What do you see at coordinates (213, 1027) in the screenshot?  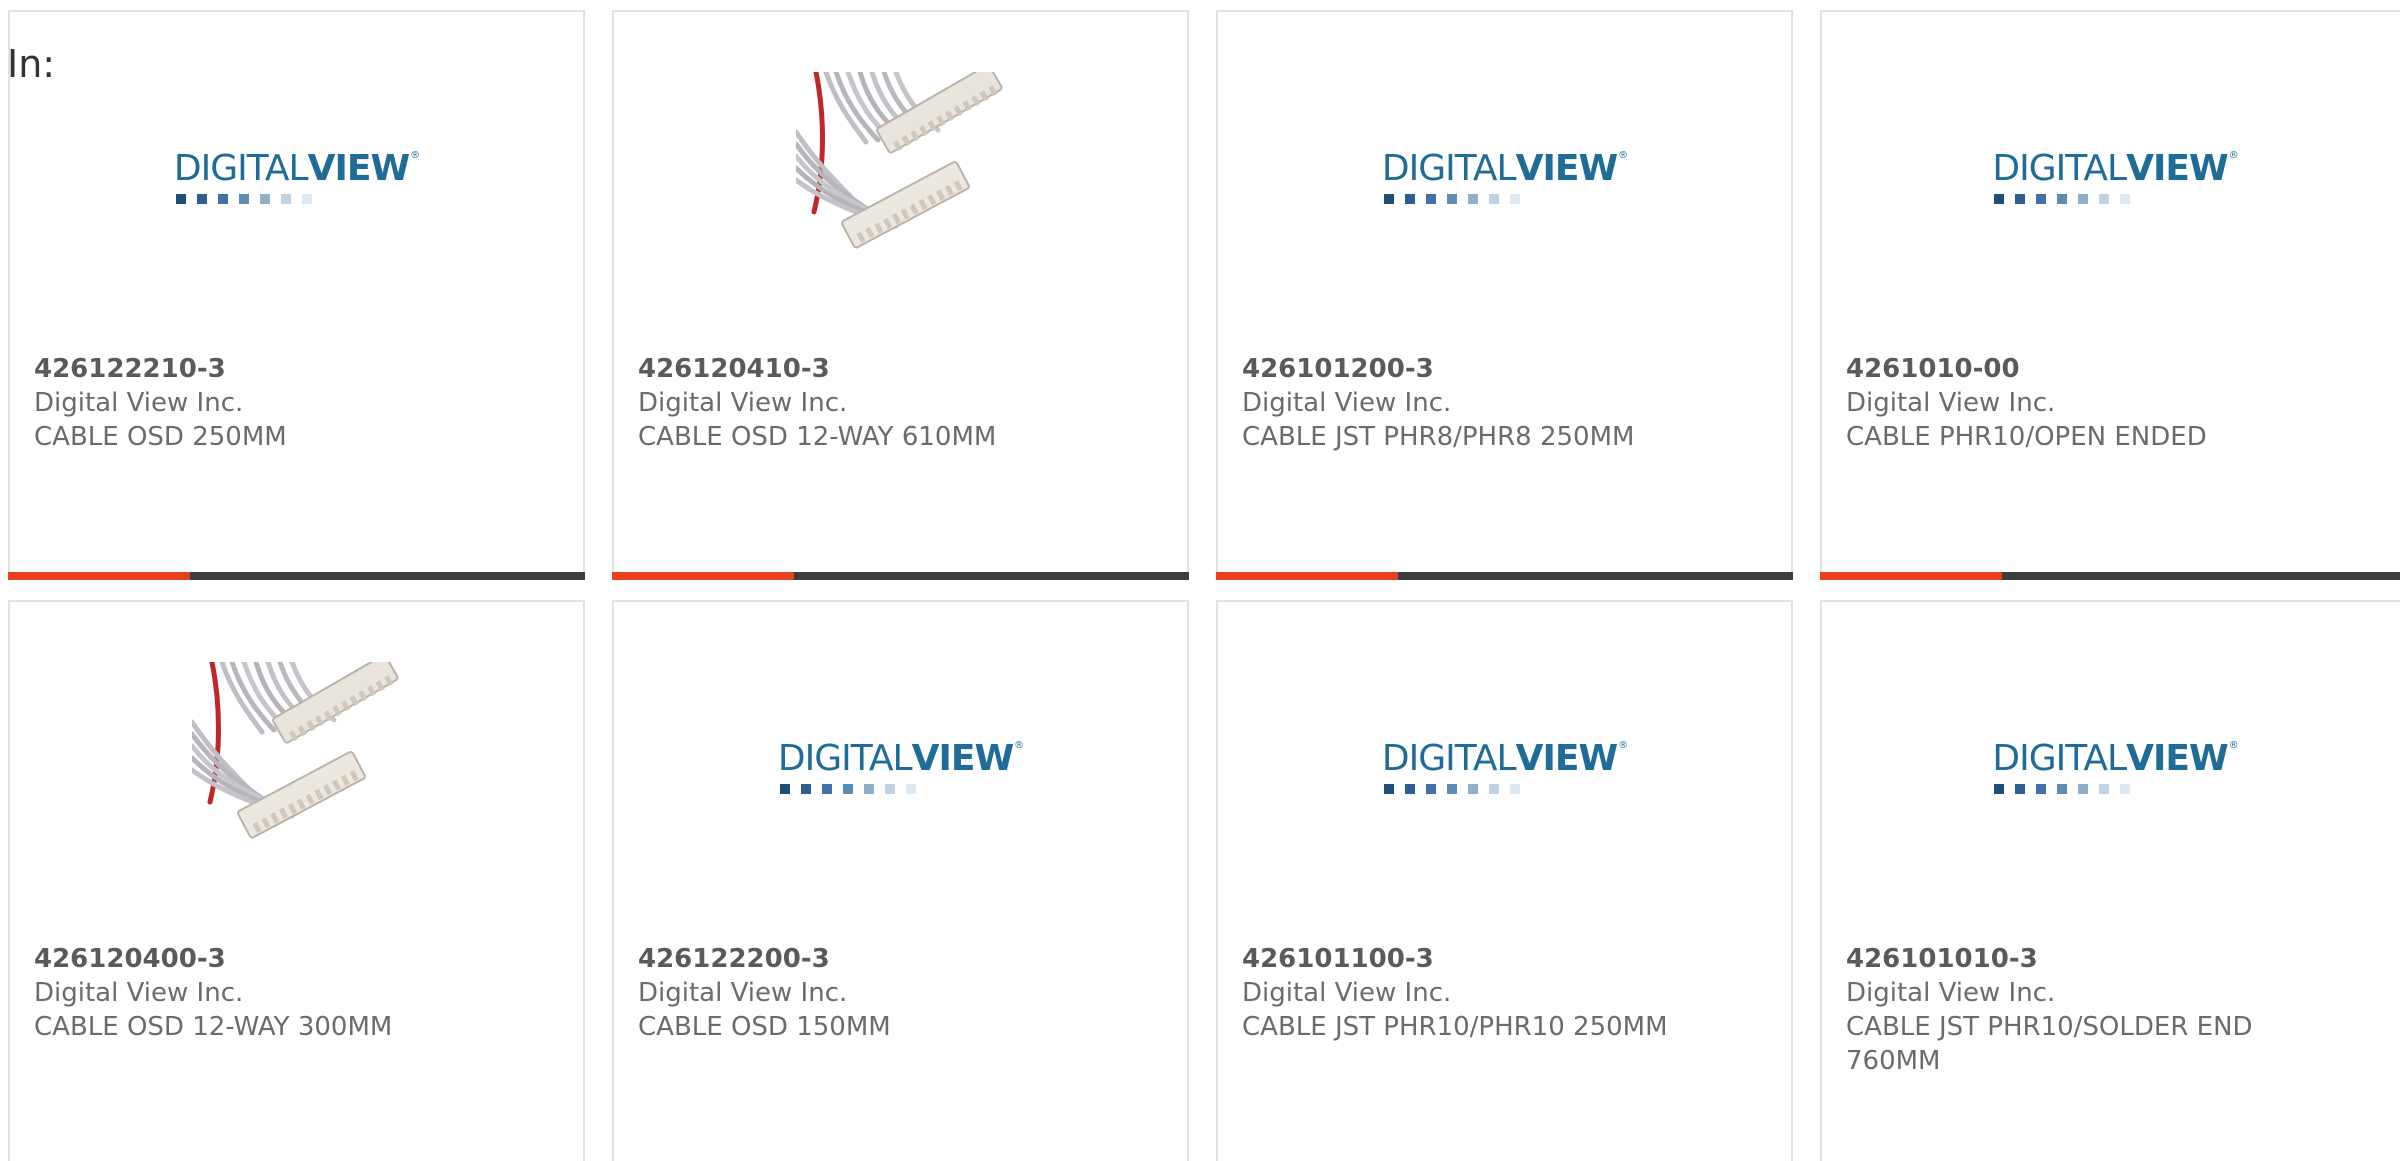 I see `product-description: CABLE OSD 12-WAY 300MM` at bounding box center [213, 1027].